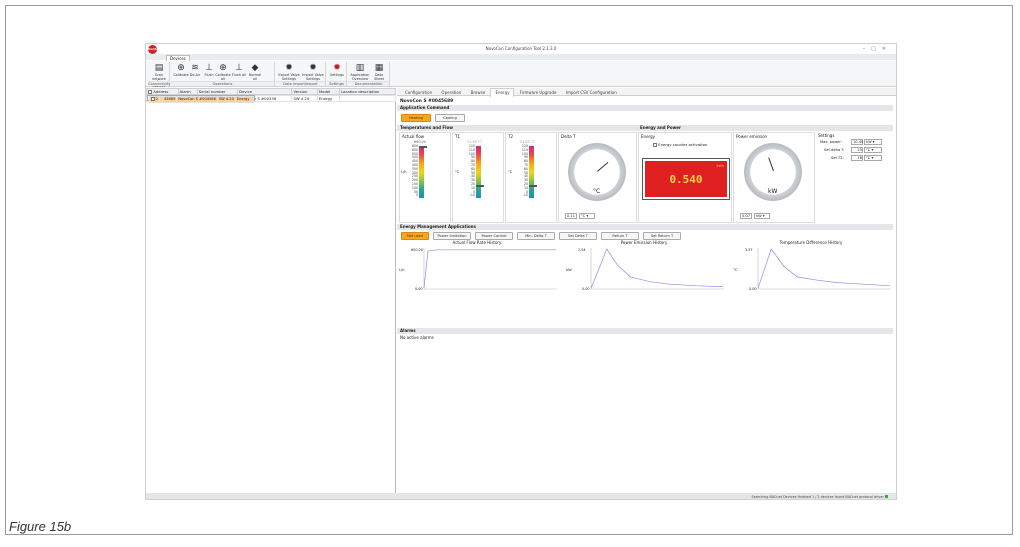 Image resolution: width=1020 pixels, height=547 pixels. What do you see at coordinates (620, 236) in the screenshot?
I see `ema-return-t-button: Return T` at bounding box center [620, 236].